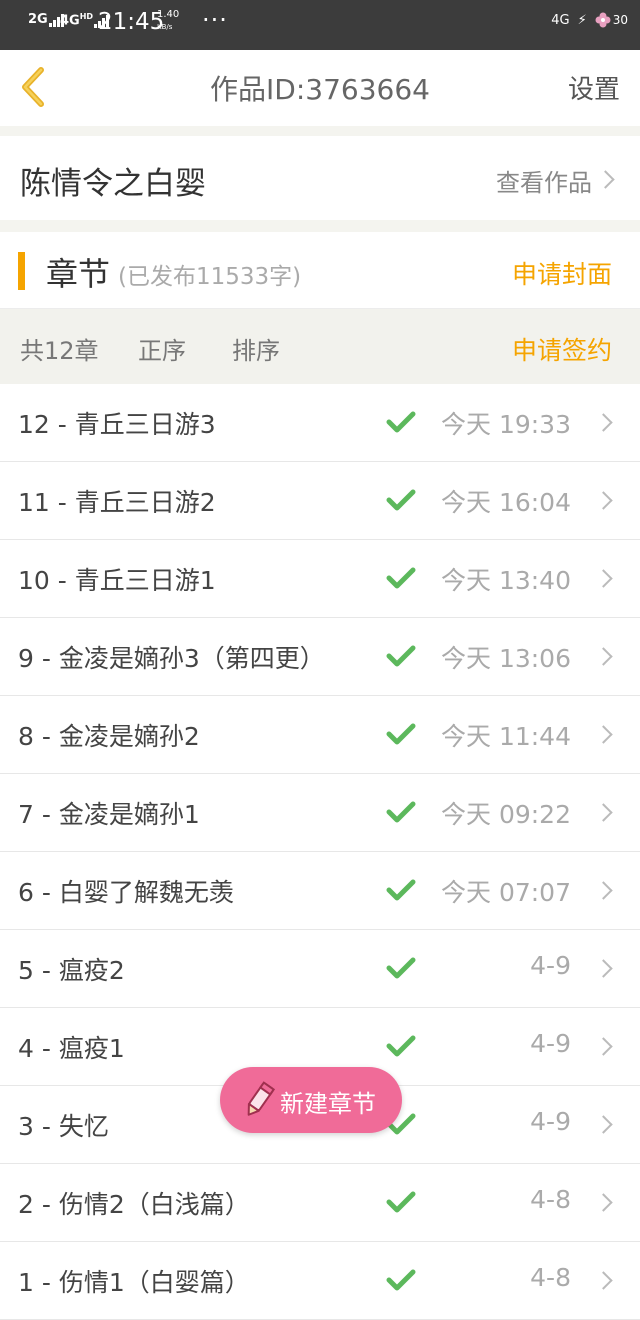  Describe the element at coordinates (603, 20) in the screenshot. I see `flower-icon` at that location.